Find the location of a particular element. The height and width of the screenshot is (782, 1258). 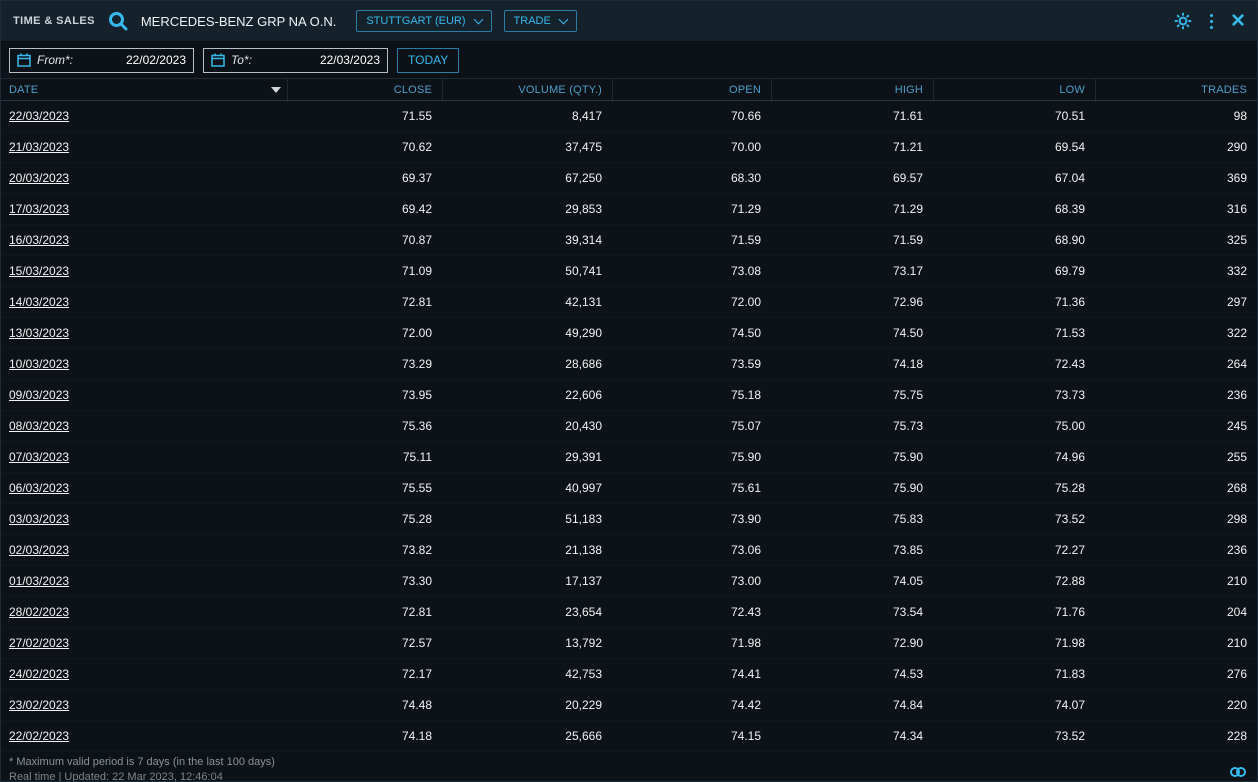

column-header-open: OPEN is located at coordinates (691, 89).